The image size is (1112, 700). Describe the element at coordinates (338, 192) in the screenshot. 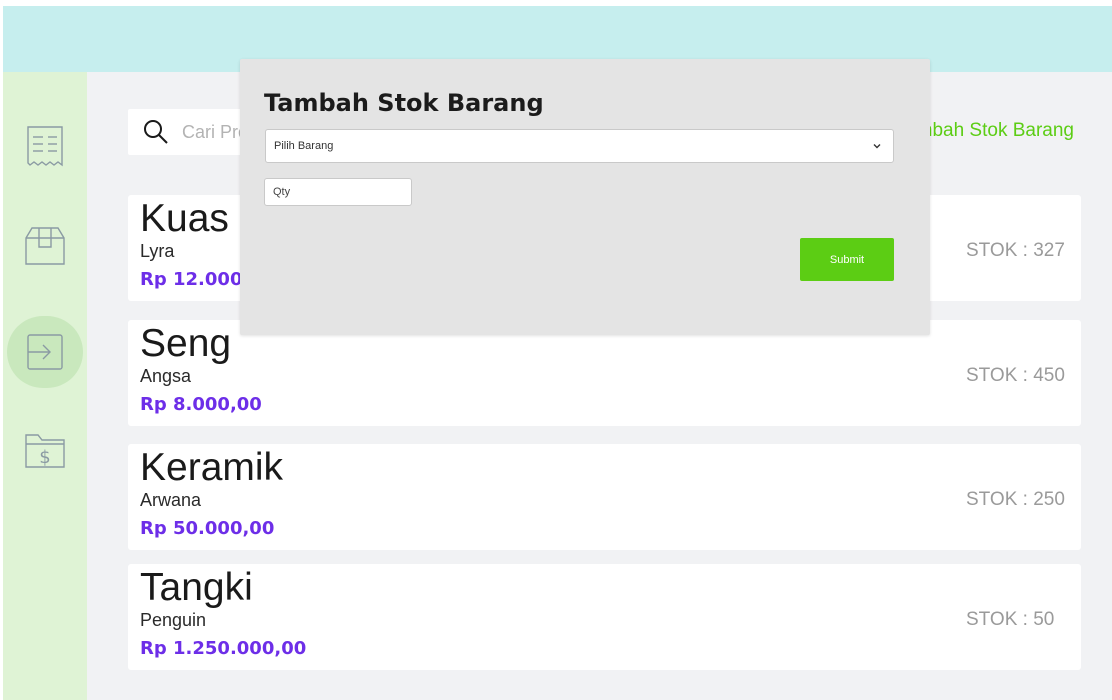

I see `qty-input` at that location.